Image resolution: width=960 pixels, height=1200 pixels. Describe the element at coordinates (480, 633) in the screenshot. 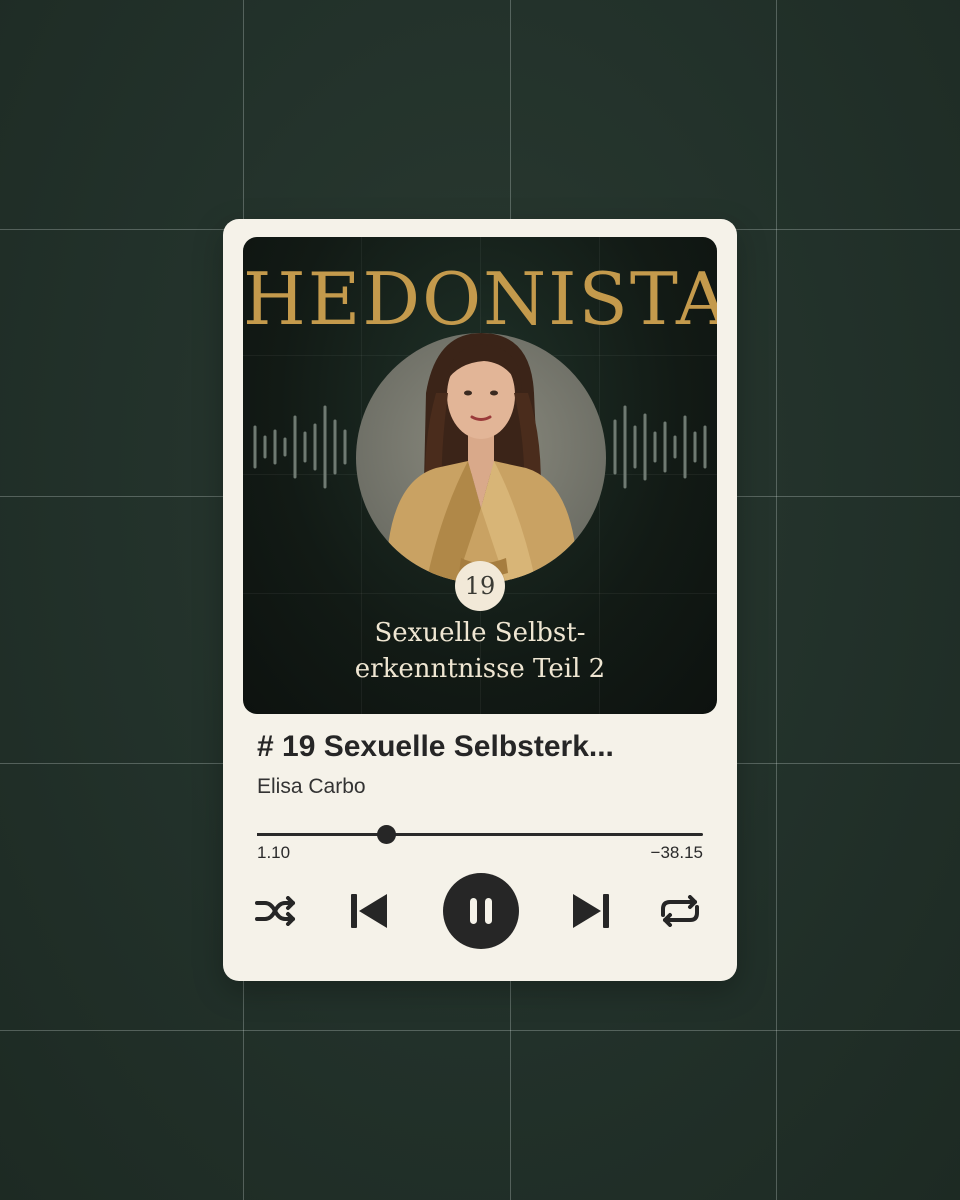

I see `cover-title-line: Sexuelle Selbst-` at that location.